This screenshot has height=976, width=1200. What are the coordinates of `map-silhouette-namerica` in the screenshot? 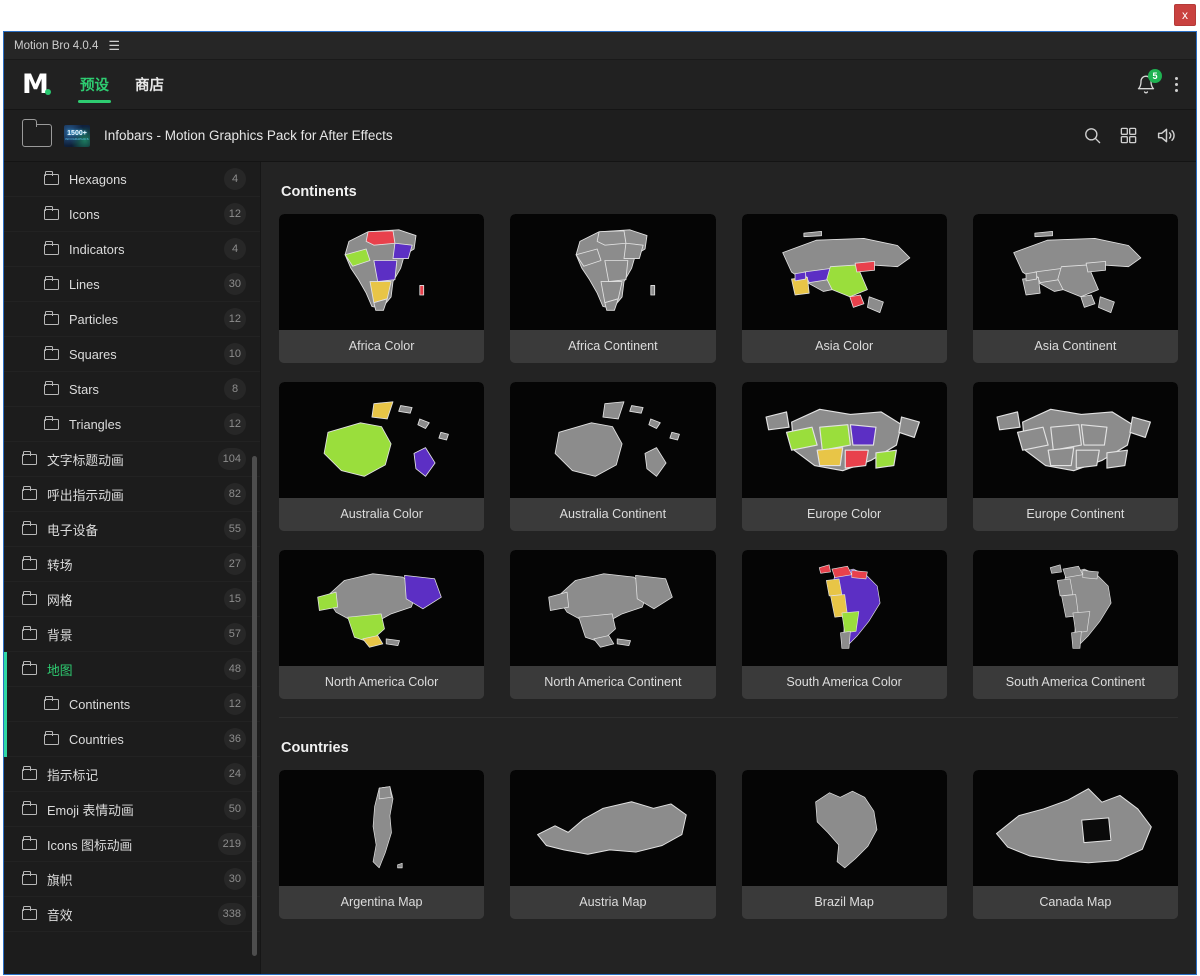 It's located at (610, 610).